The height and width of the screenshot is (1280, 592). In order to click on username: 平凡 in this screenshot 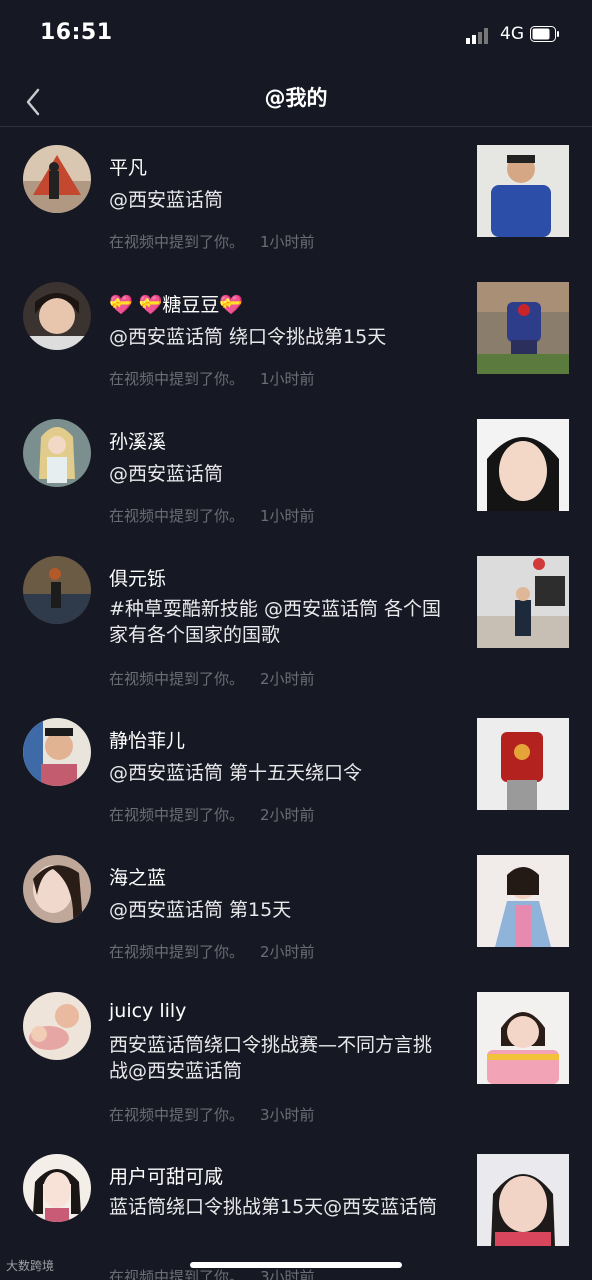, I will do `click(128, 166)`.